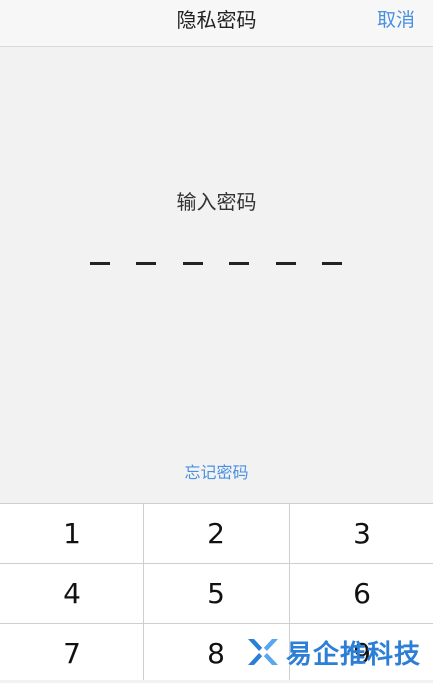 Image resolution: width=433 pixels, height=683 pixels. I want to click on watermark: 易企推科技, so click(338, 652).